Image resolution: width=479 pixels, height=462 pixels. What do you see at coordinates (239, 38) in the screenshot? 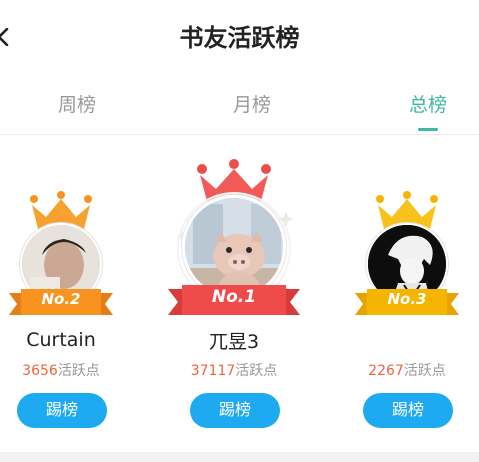
I see `page-title: 书友活跃榜` at bounding box center [239, 38].